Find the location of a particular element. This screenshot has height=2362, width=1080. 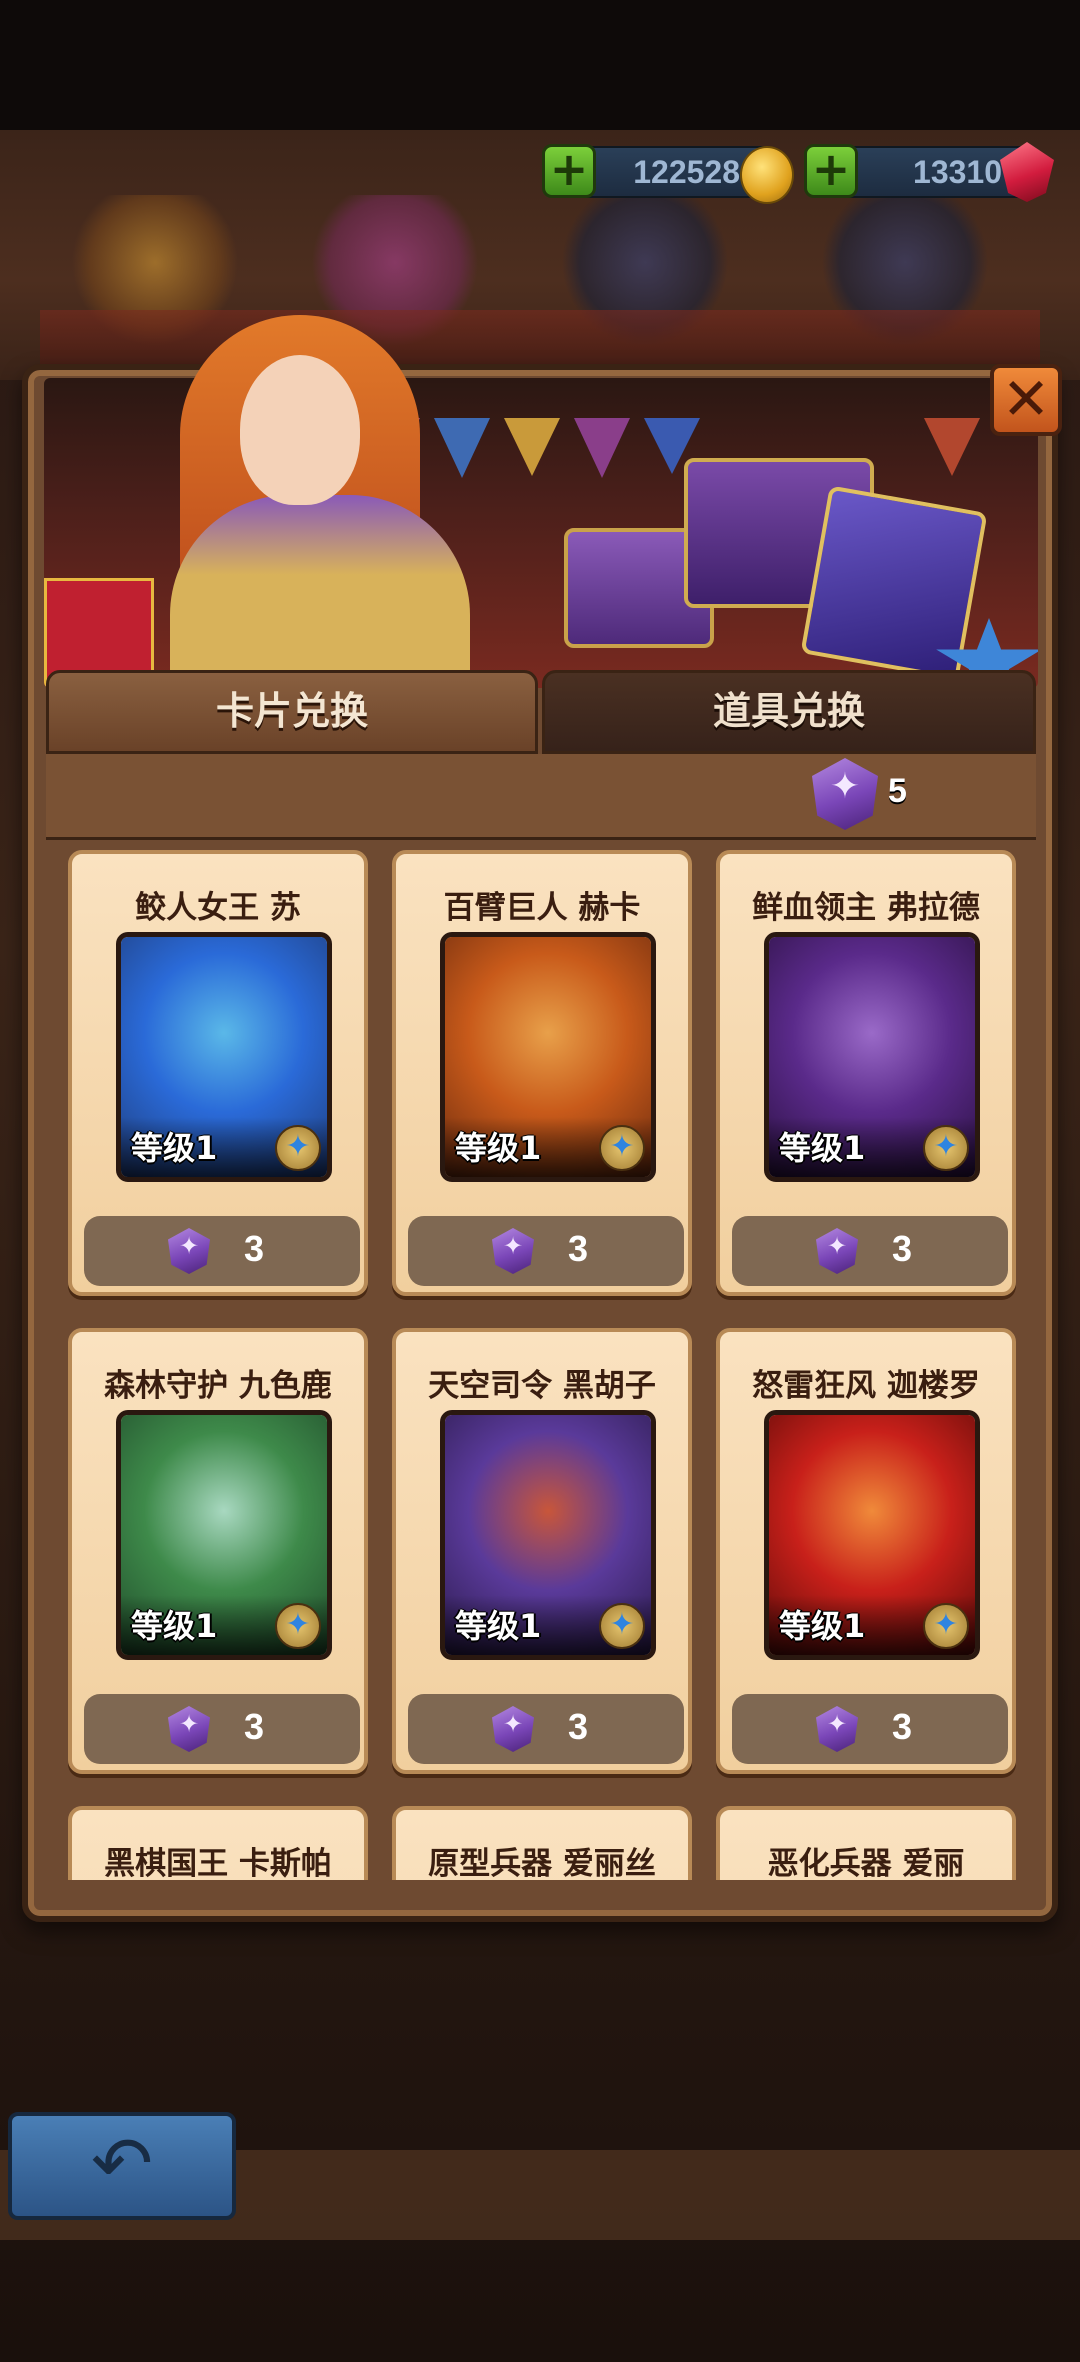

card-item: 恶化兵器 爱丽 is located at coordinates (866, 1843).